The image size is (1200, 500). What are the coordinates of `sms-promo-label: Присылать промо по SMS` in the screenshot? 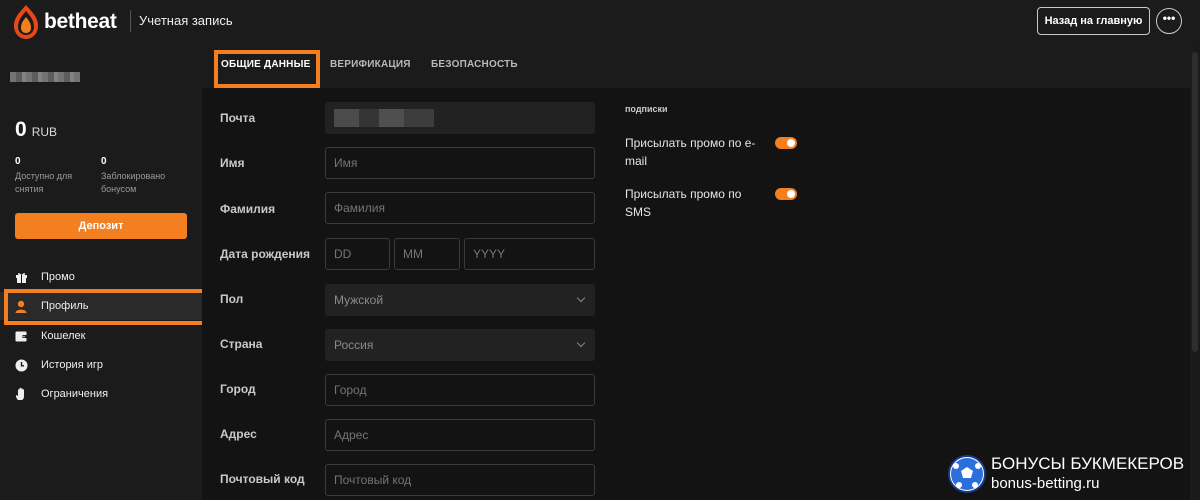 It's located at (683, 203).